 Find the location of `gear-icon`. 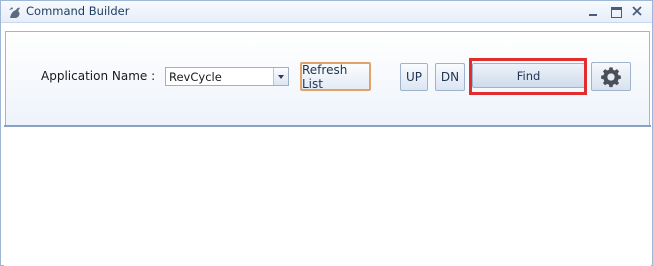

gear-icon is located at coordinates (611, 76).